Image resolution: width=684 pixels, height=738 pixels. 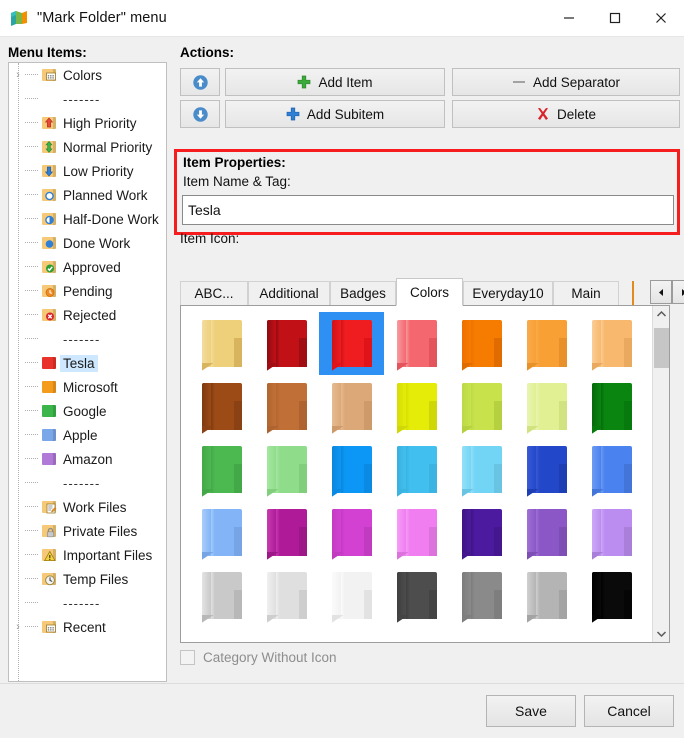 I want to click on icon-cell-pink, so click(x=416, y=532).